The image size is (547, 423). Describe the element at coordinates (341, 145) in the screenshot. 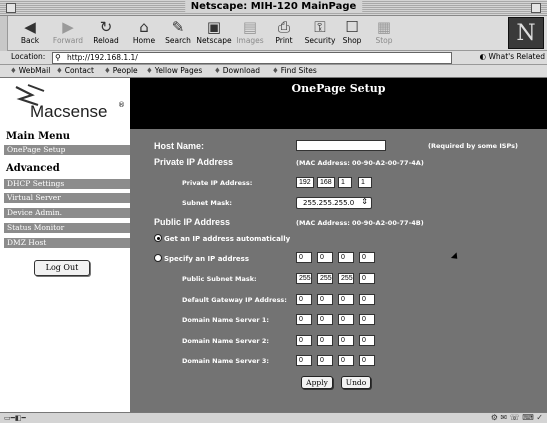

I see `host-name-field` at that location.